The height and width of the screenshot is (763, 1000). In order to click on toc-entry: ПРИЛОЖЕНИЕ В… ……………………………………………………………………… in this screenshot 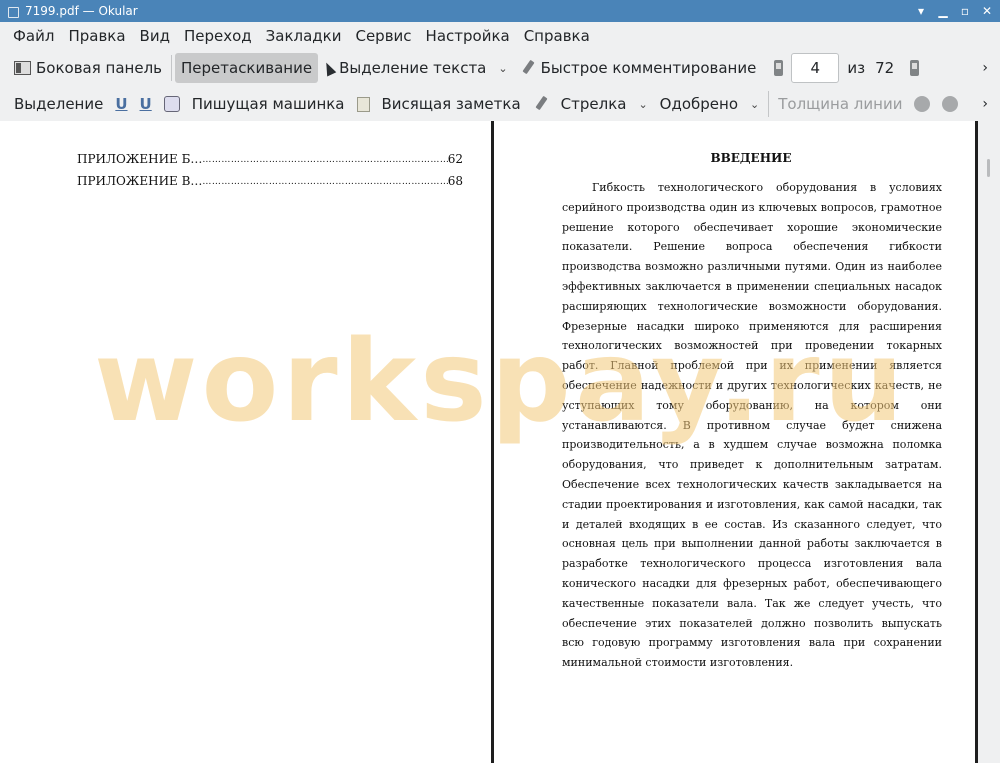, I will do `click(270, 181)`.